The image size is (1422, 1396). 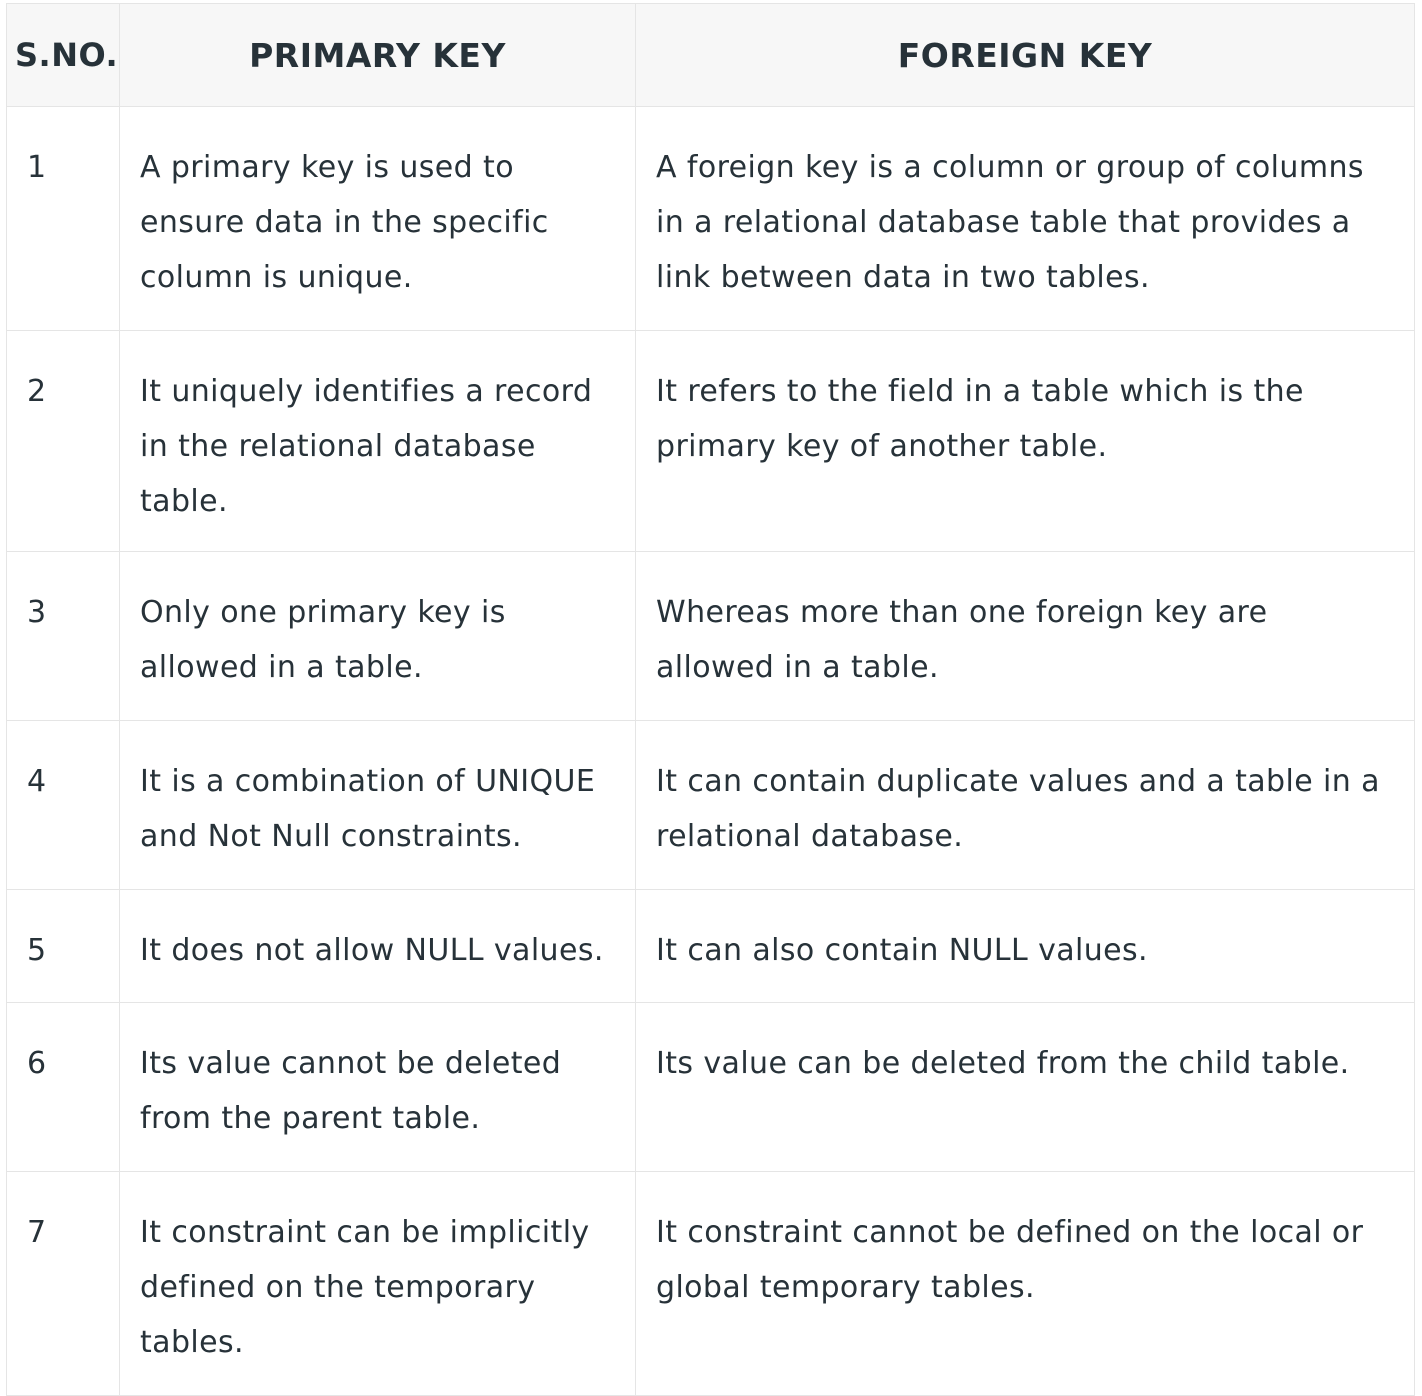 I want to click on cell-sno: 7, so click(x=63, y=1283).